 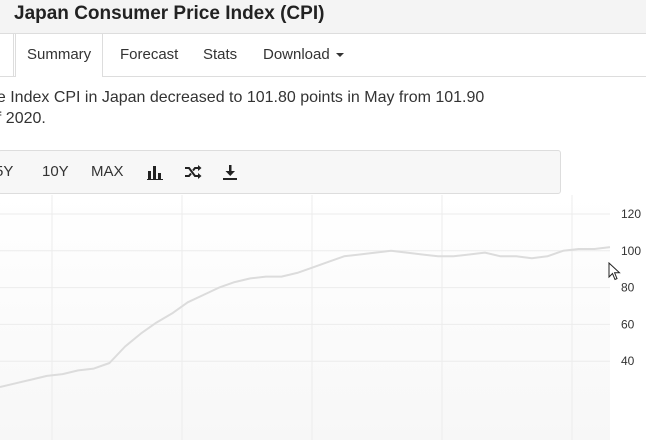 I want to click on y-tick-label: 100, so click(x=631, y=251).